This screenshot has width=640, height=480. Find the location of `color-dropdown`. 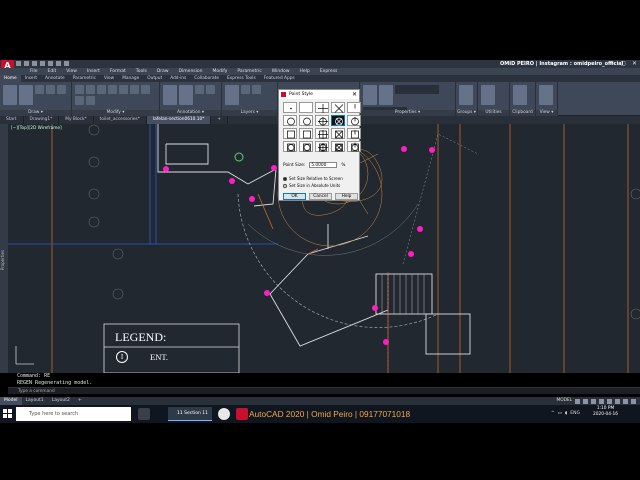

color-dropdown is located at coordinates (417, 89).